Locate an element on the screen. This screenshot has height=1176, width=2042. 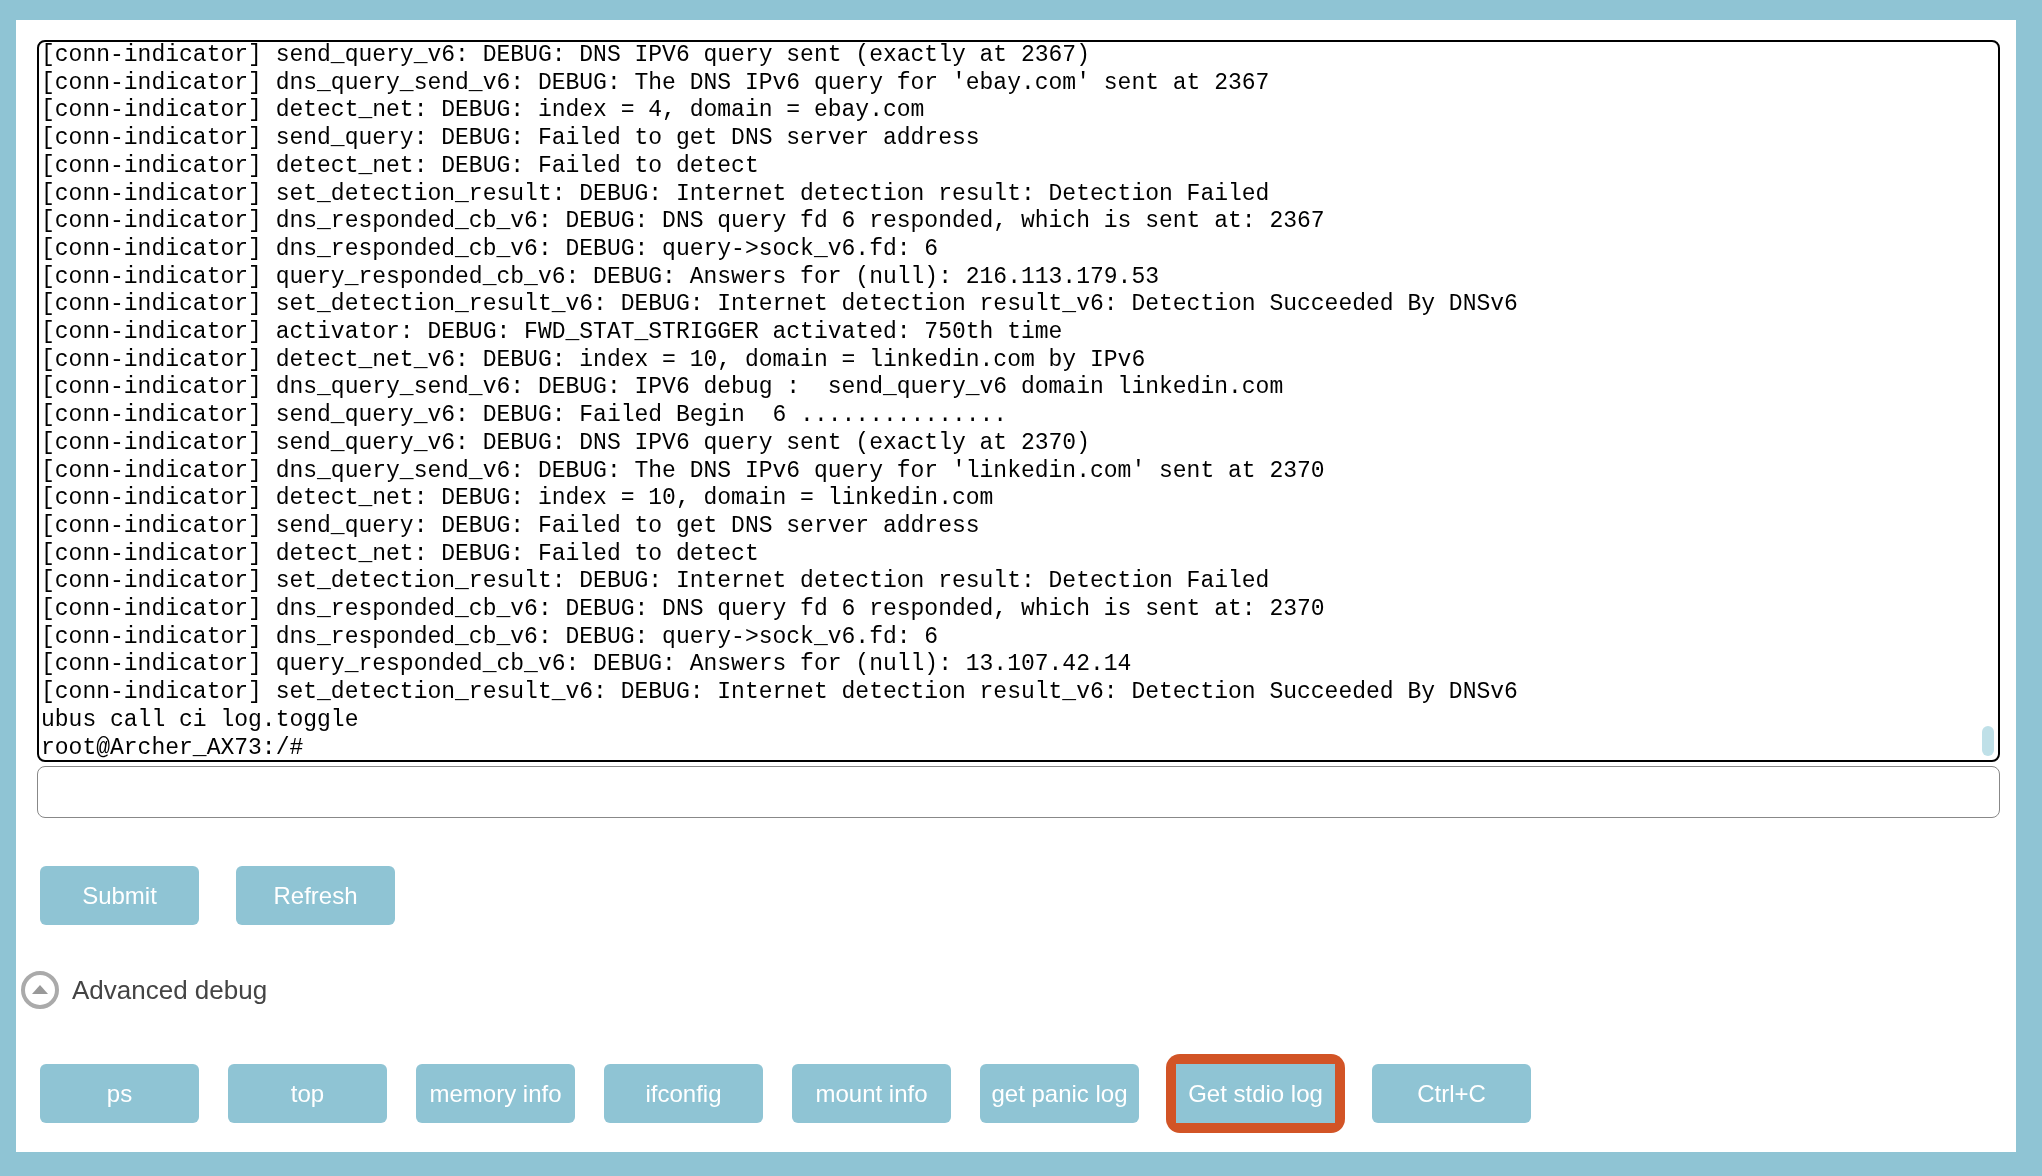
log-line: [conn-indicator] detect_net_v6: DEBUG: index = 10, domain = linkedin.com by IPv6 is located at coordinates (593, 360).